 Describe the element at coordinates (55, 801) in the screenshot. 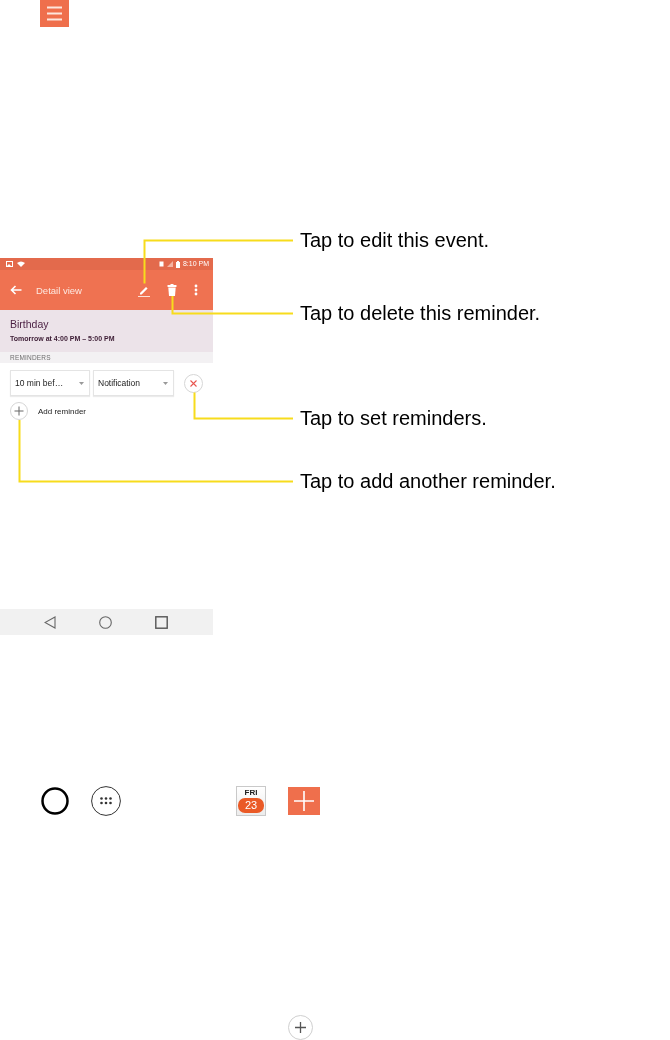

I see `circle-outline-icon` at that location.